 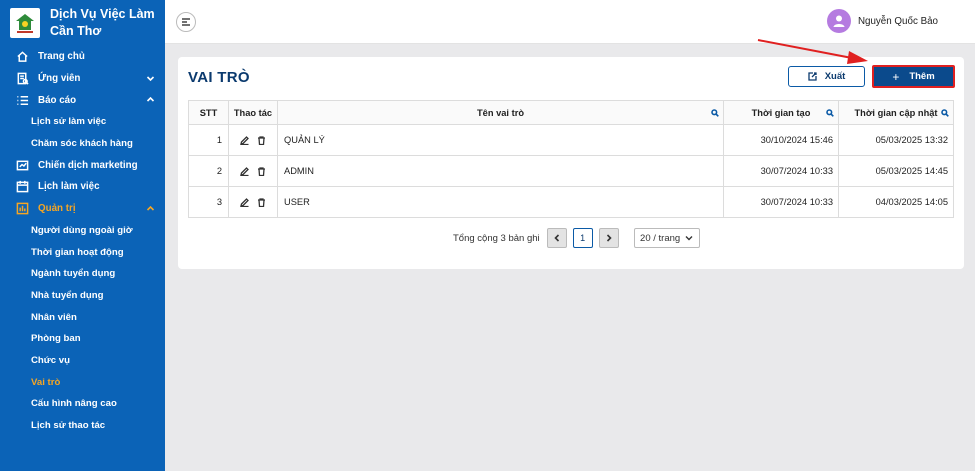 I want to click on user-name: Nguyễn Quốc Bảo, so click(x=897, y=21).